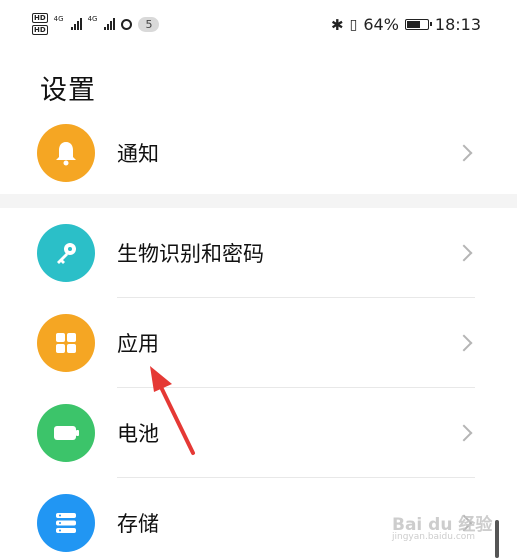 This screenshot has height=558, width=517. Describe the element at coordinates (258, 26) in the screenshot. I see `status-bar: HD HD 4G 4G 5 ✱ ▯ 64% 18:13` at that location.